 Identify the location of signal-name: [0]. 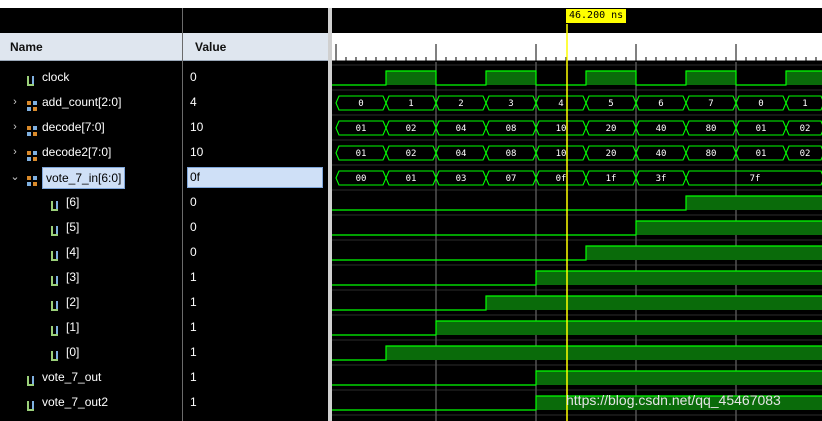
(73, 352).